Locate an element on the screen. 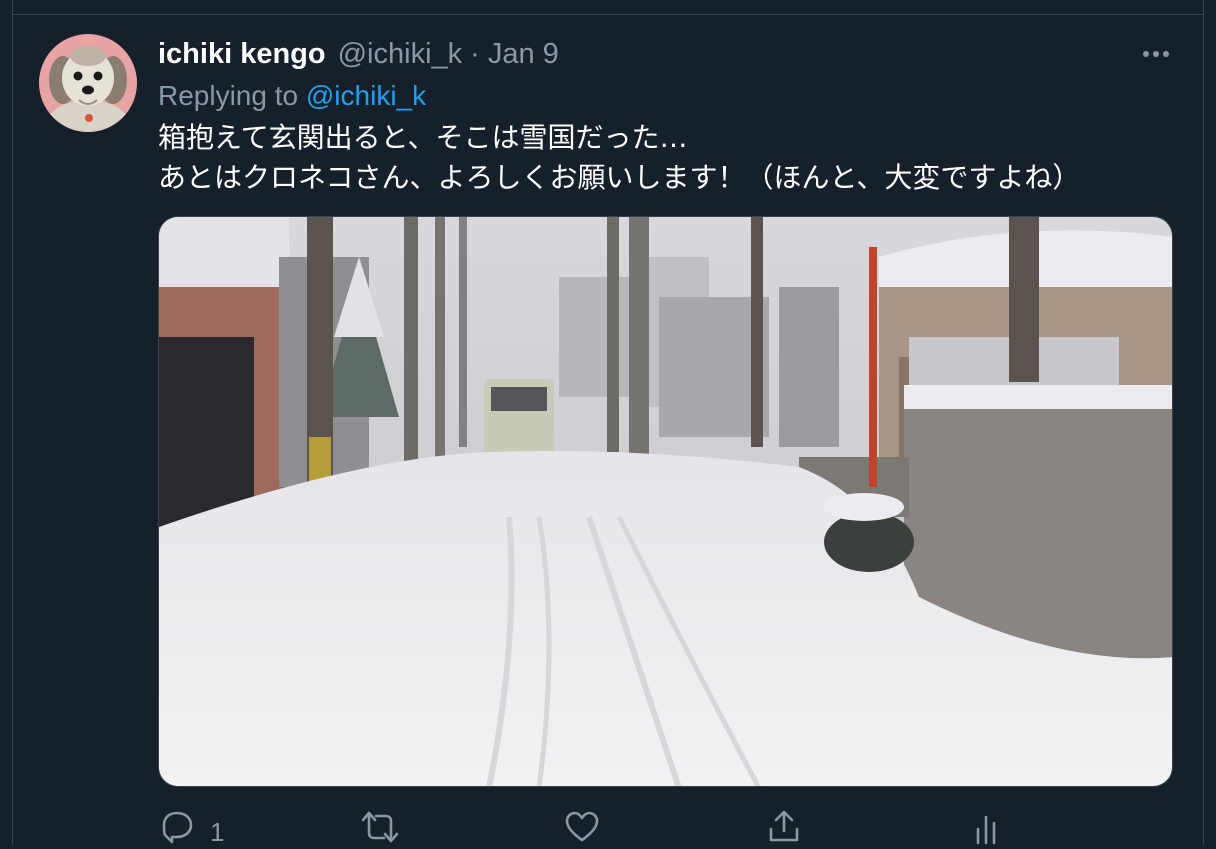  reply-count: 1 is located at coordinates (217, 832).